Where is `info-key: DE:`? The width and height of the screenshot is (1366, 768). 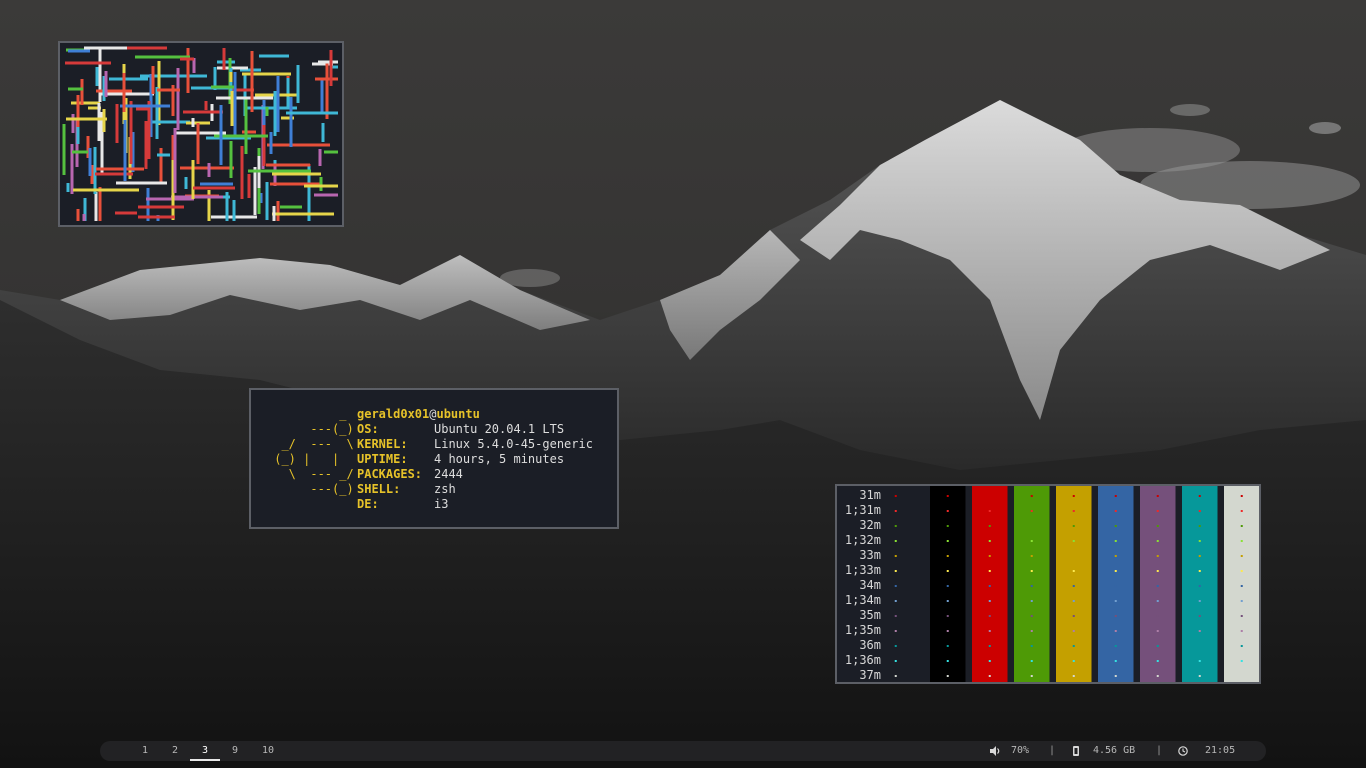 info-key: DE: is located at coordinates (368, 504).